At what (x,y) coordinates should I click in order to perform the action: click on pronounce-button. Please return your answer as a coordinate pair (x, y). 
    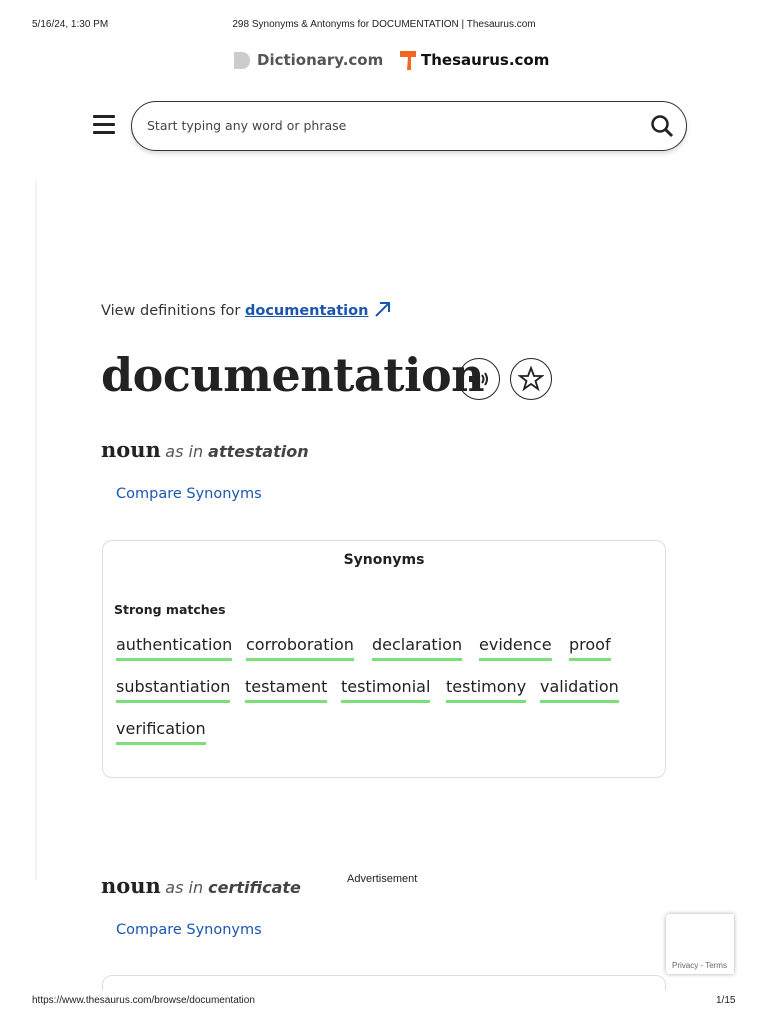
    Looking at the image, I should click on (479, 379).